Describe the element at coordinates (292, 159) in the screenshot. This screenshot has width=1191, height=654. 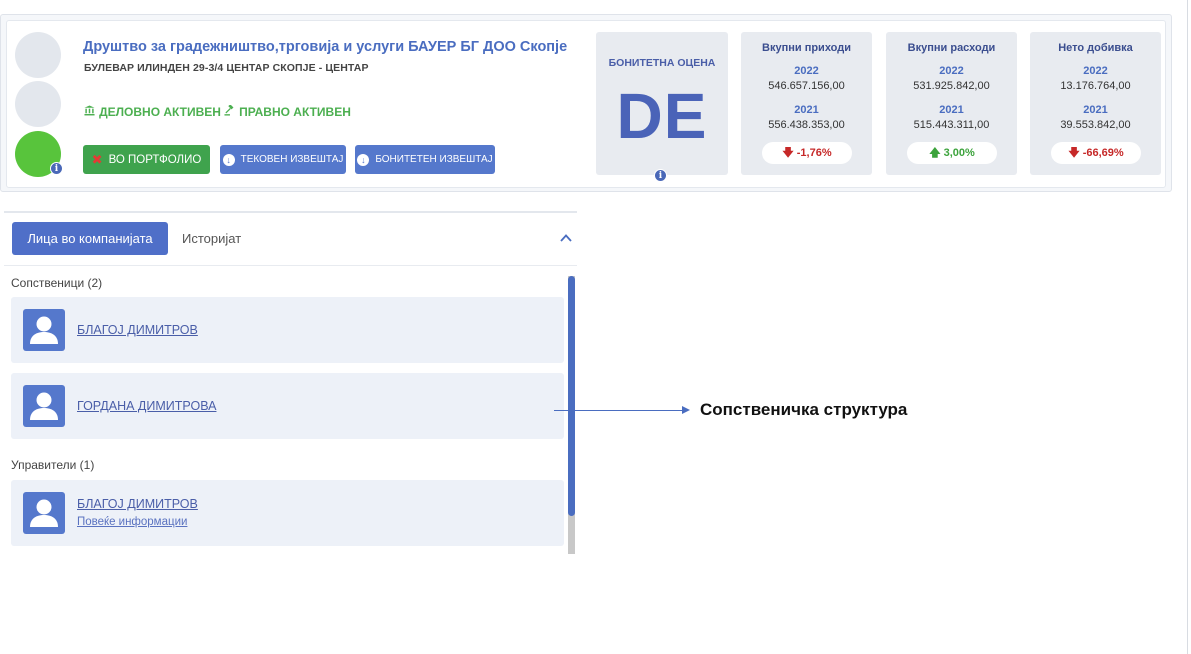
I see `current-report-button-label: ТЕКОВЕН ИЗВЕШТАЈ` at that location.